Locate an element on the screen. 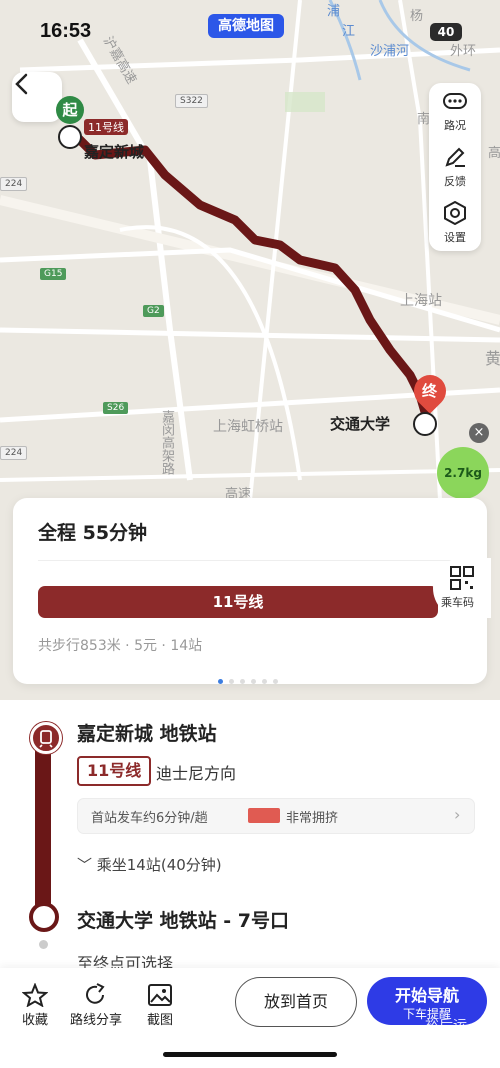 The image size is (500, 1068). total-duration: 全程 55分钟 is located at coordinates (93, 533).